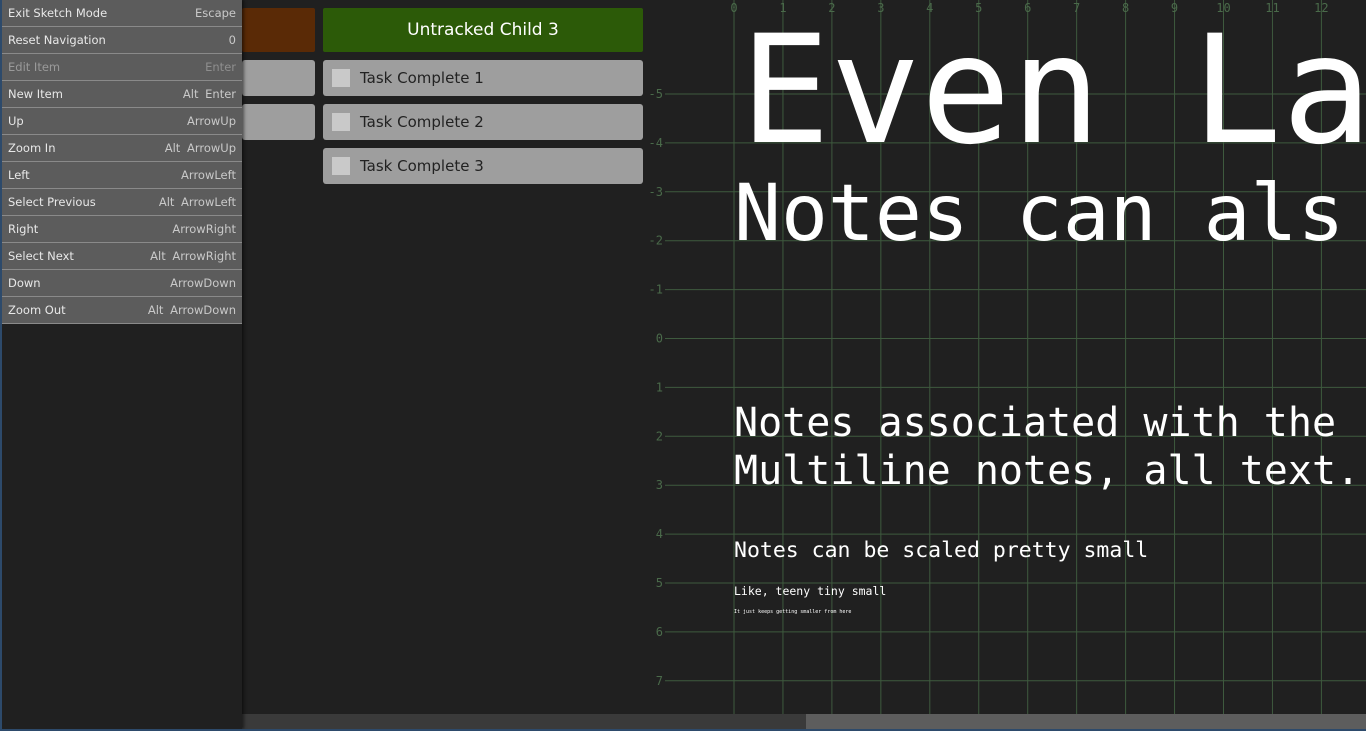 This screenshot has width=1366, height=731. What do you see at coordinates (122, 40) in the screenshot?
I see `command-reset-navigation: Reset Navigation 0` at bounding box center [122, 40].